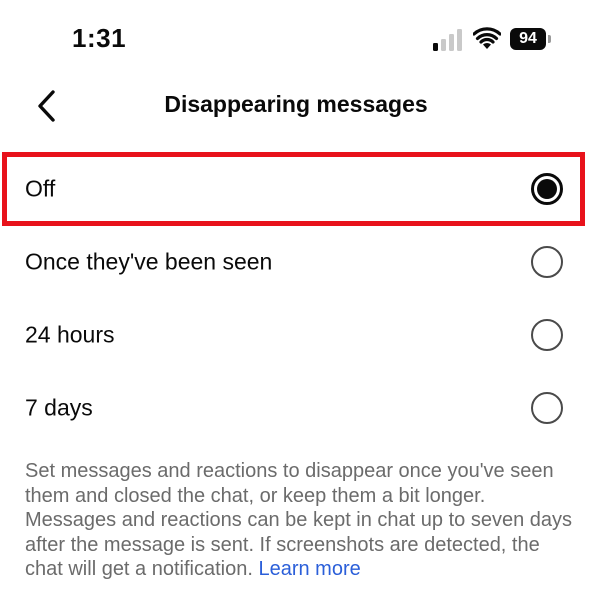  I want to click on battery-indicator: 94, so click(530, 39).